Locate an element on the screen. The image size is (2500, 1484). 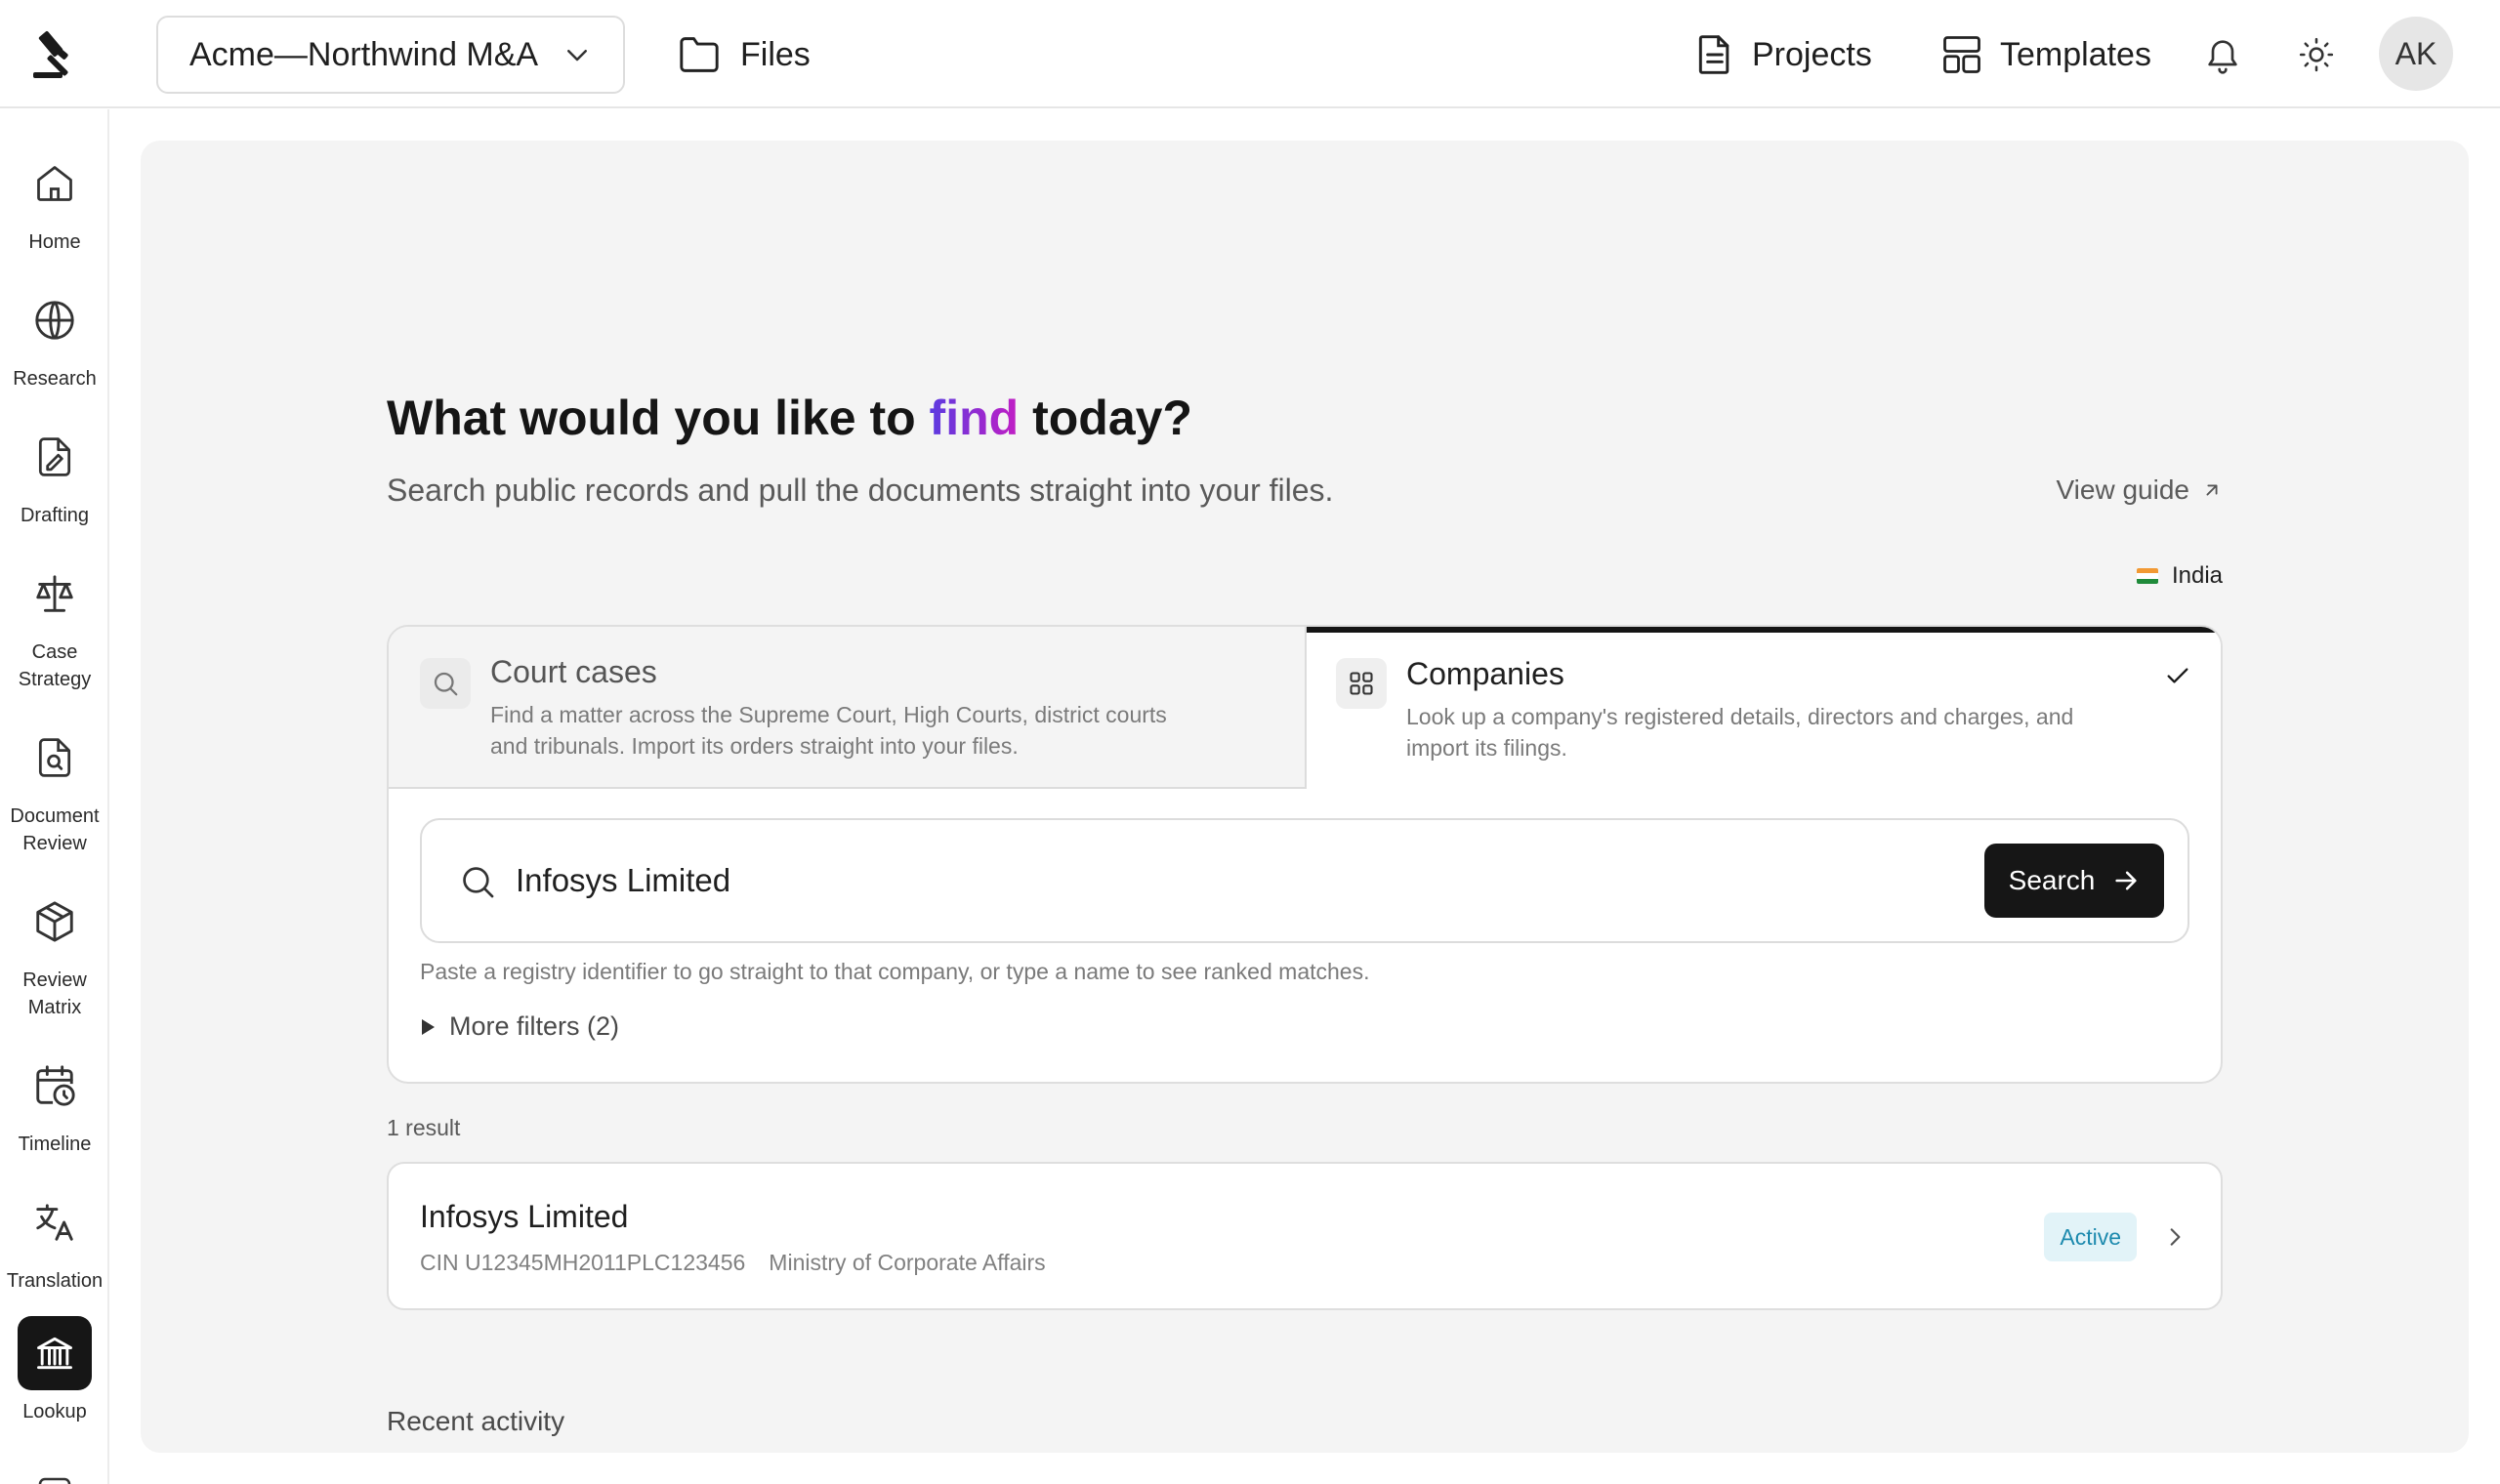
search-button: Search is located at coordinates (2074, 881).